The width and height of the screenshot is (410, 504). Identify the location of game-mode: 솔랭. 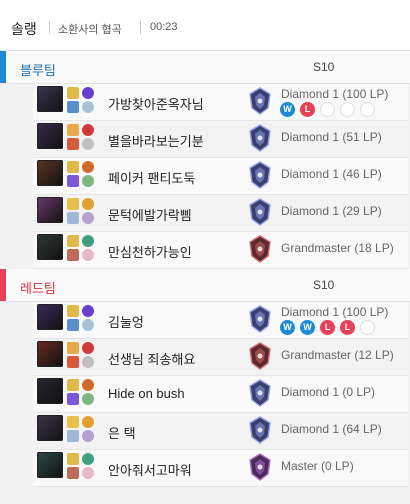
(24, 29).